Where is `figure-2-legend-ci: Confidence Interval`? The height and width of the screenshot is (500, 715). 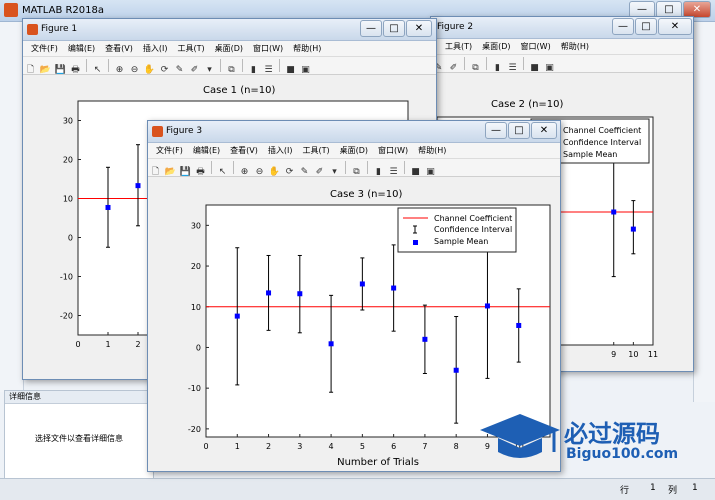
figure-2-legend-ci: Confidence Interval is located at coordinates (602, 142).